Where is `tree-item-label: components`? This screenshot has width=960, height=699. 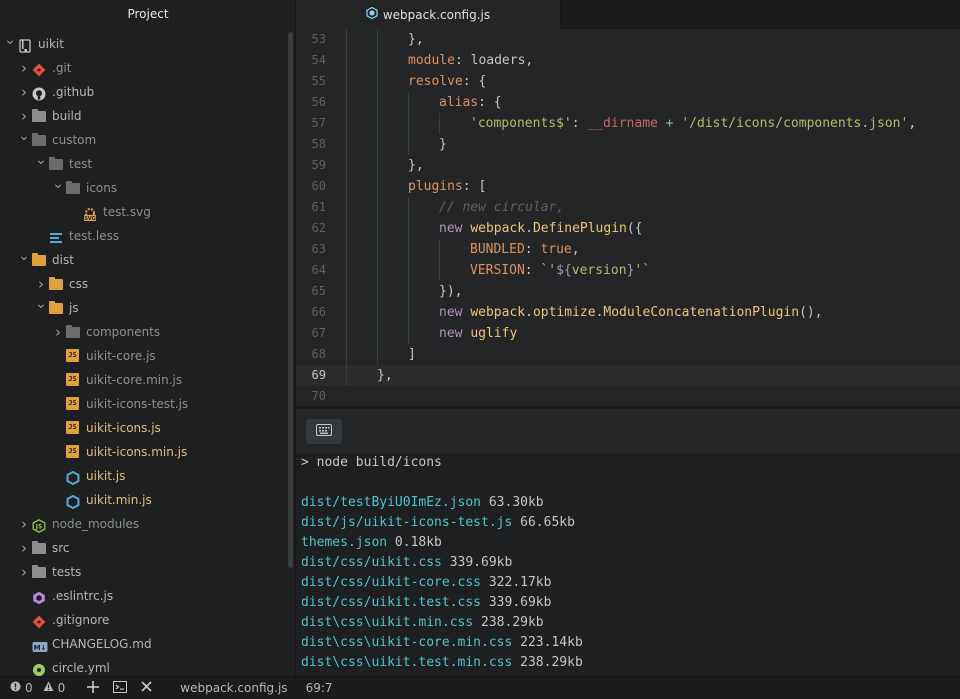
tree-item-label: components is located at coordinates (123, 332).